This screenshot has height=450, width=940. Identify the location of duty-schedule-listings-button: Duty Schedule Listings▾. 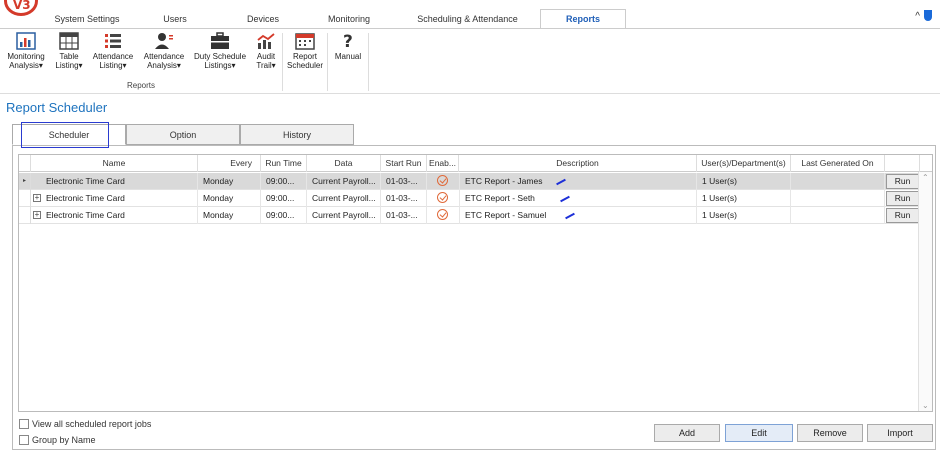
(220, 51).